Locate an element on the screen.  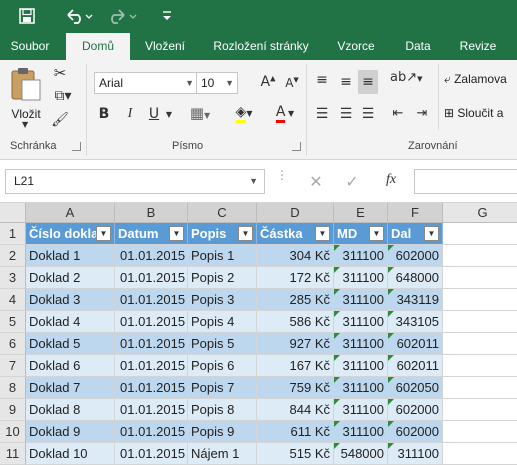
table-cell: 304 Kč is located at coordinates (295, 256).